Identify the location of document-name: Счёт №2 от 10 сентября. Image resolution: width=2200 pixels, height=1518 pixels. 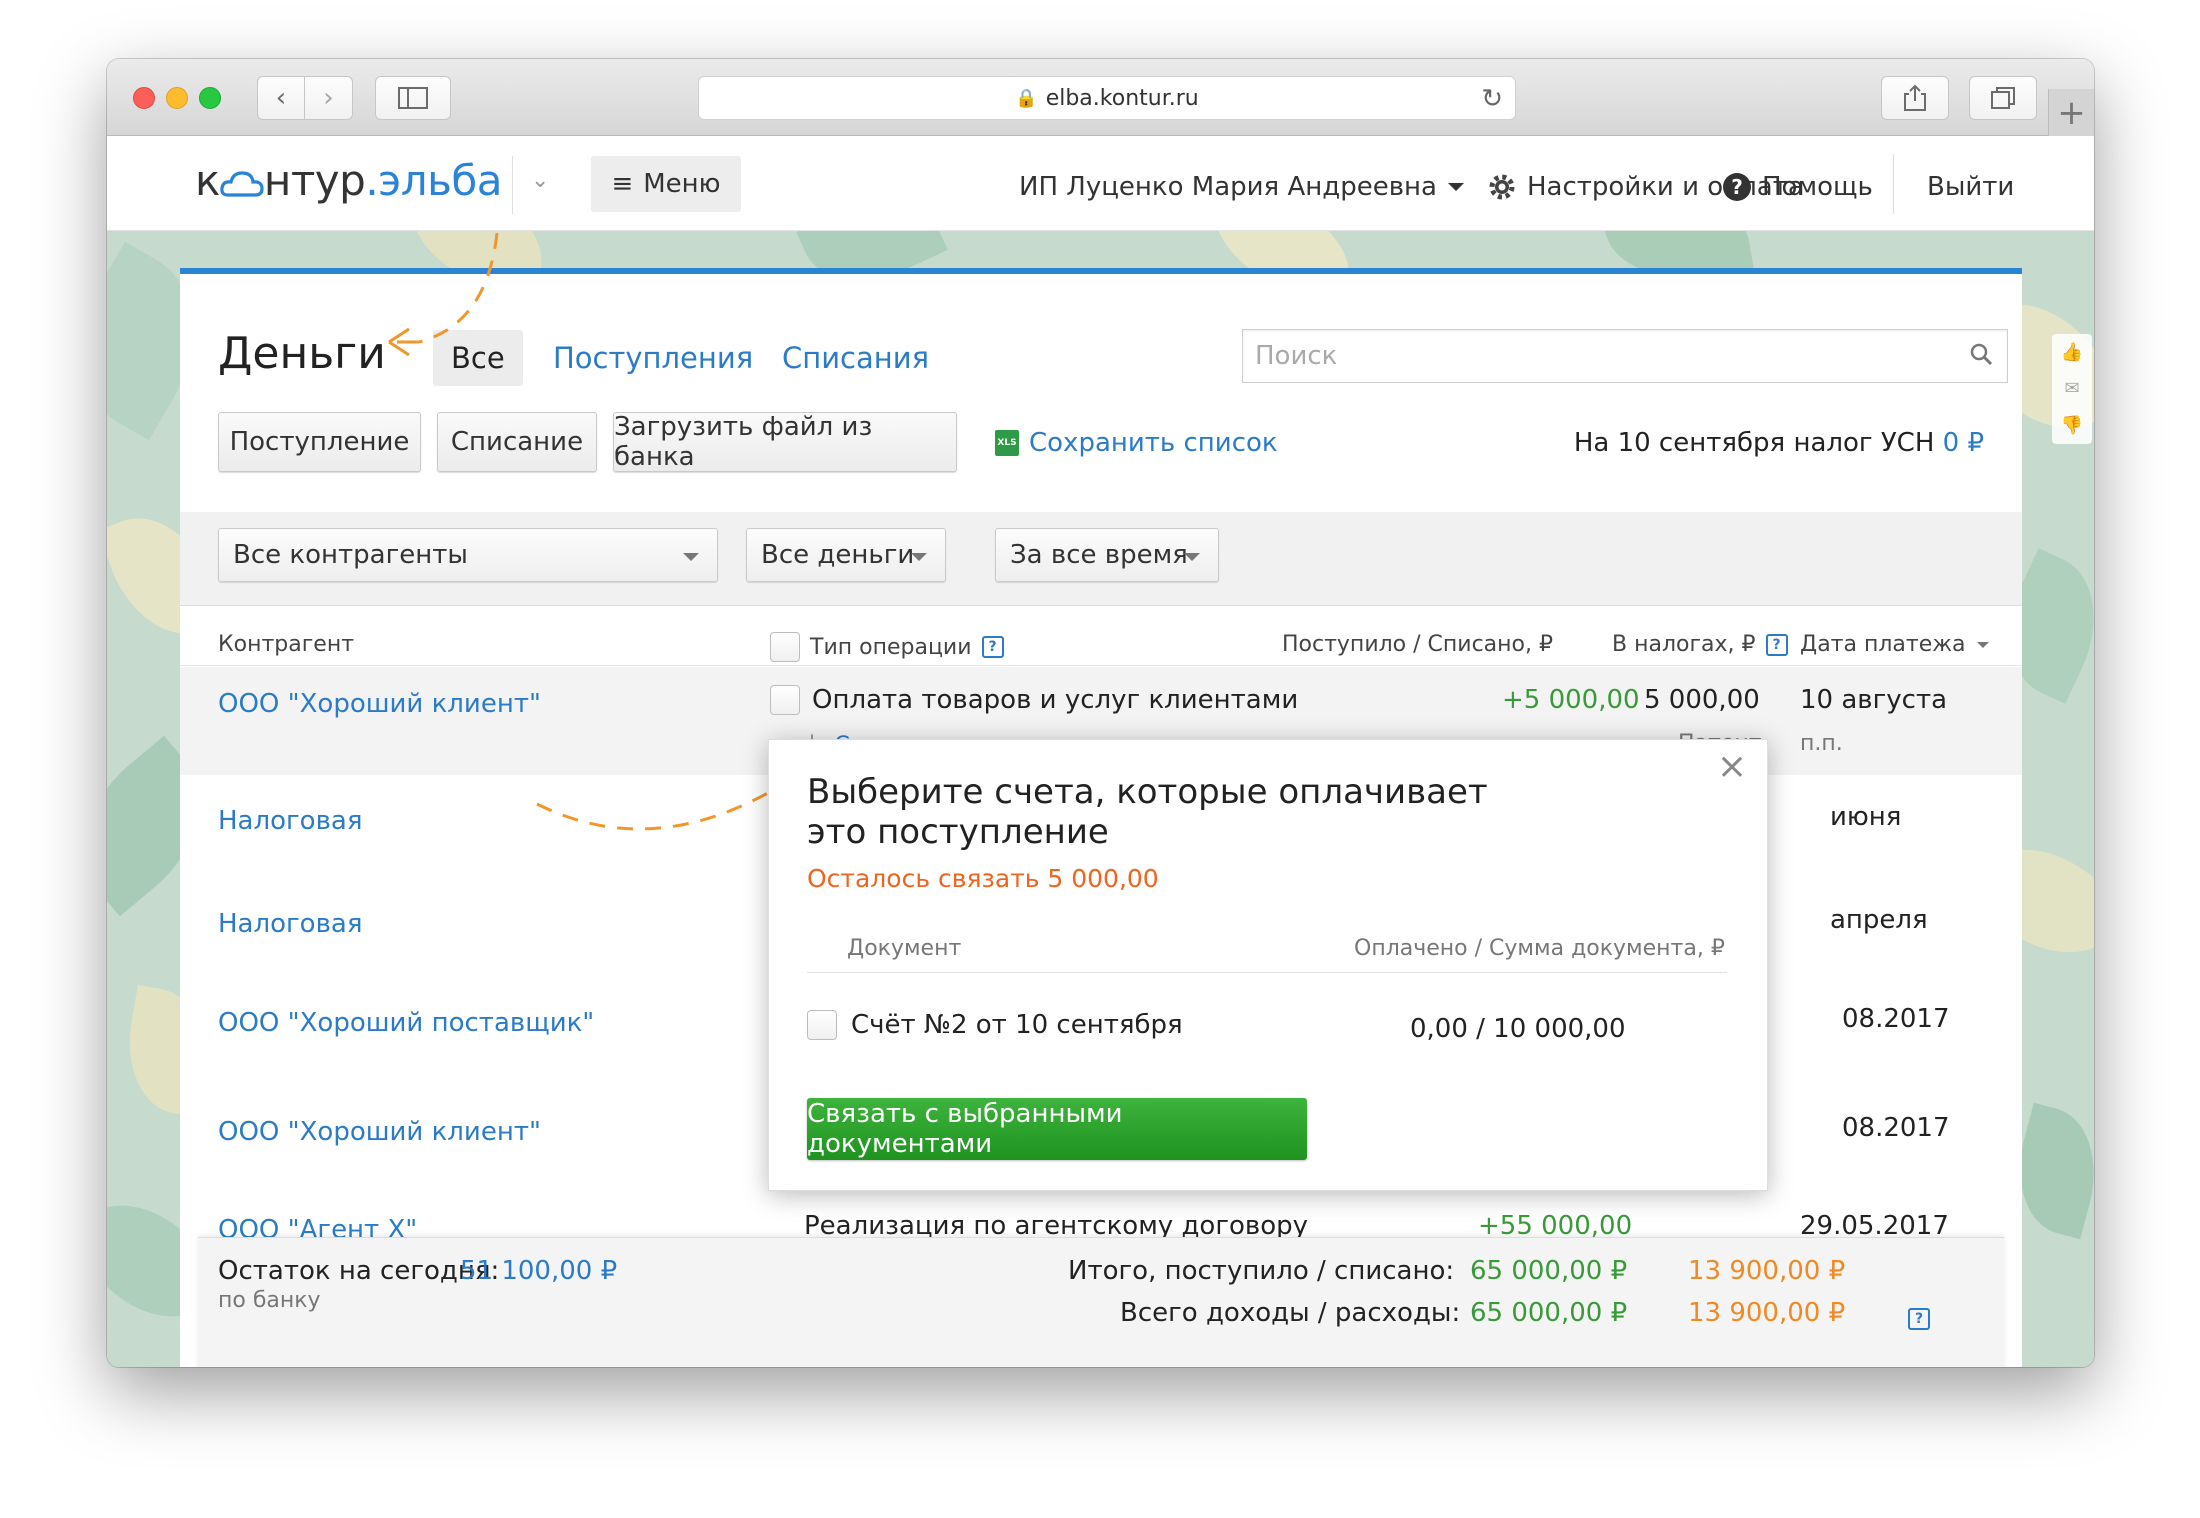
(1017, 1025).